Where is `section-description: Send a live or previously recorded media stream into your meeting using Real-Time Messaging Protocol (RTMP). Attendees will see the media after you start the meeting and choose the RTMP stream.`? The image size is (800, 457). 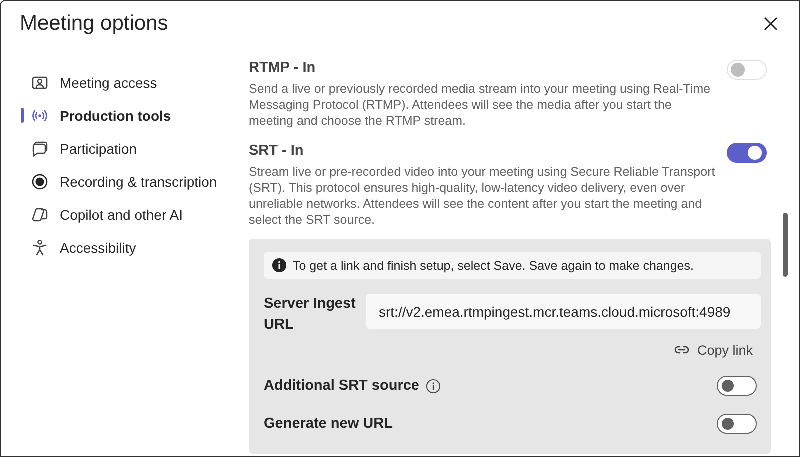
section-description: Send a live or previously recorded media stream into your meeting using Real-Time Messaging Protocol (RTMP). Attendees will see the media after you start the meeting and choose the RTMP stream. is located at coordinates (480, 105).